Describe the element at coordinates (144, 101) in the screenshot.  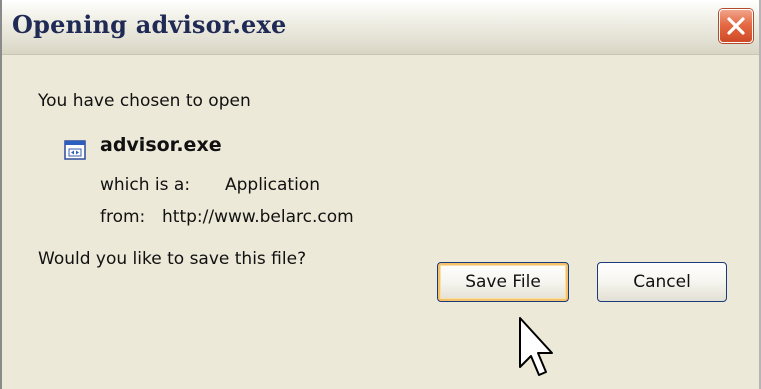
I see `intro-text: You have chosen to open` at that location.